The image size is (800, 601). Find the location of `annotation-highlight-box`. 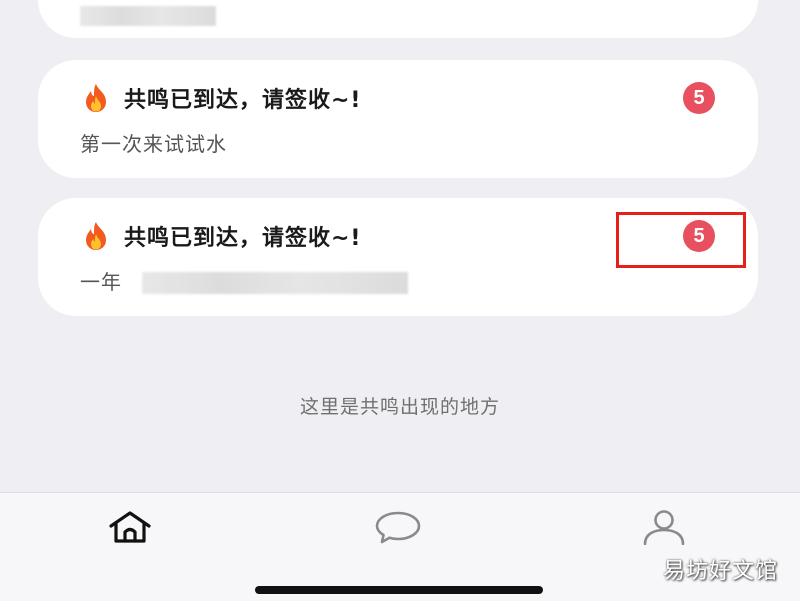

annotation-highlight-box is located at coordinates (681, 240).